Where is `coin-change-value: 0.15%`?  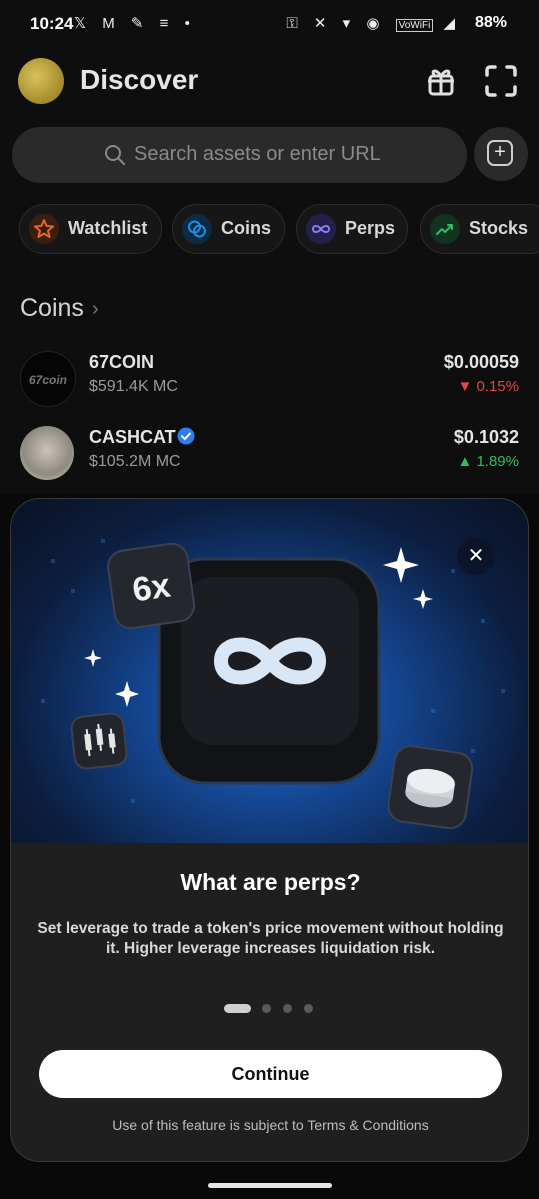 coin-change-value: 0.15% is located at coordinates (497, 386).